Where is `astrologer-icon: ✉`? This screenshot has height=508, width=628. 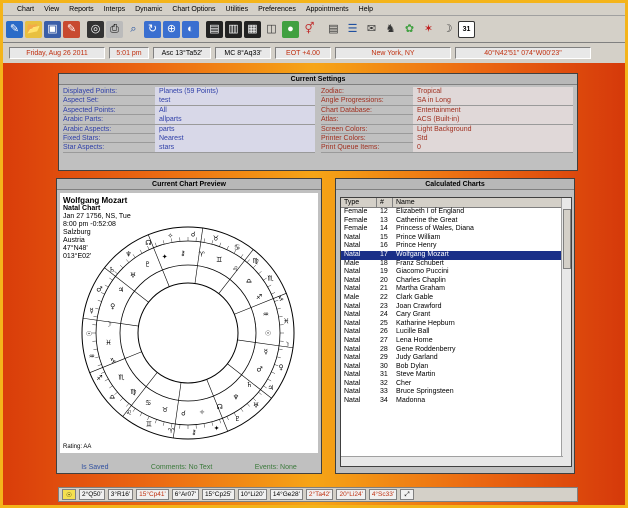
astrologer-icon: ✉ is located at coordinates (371, 29).